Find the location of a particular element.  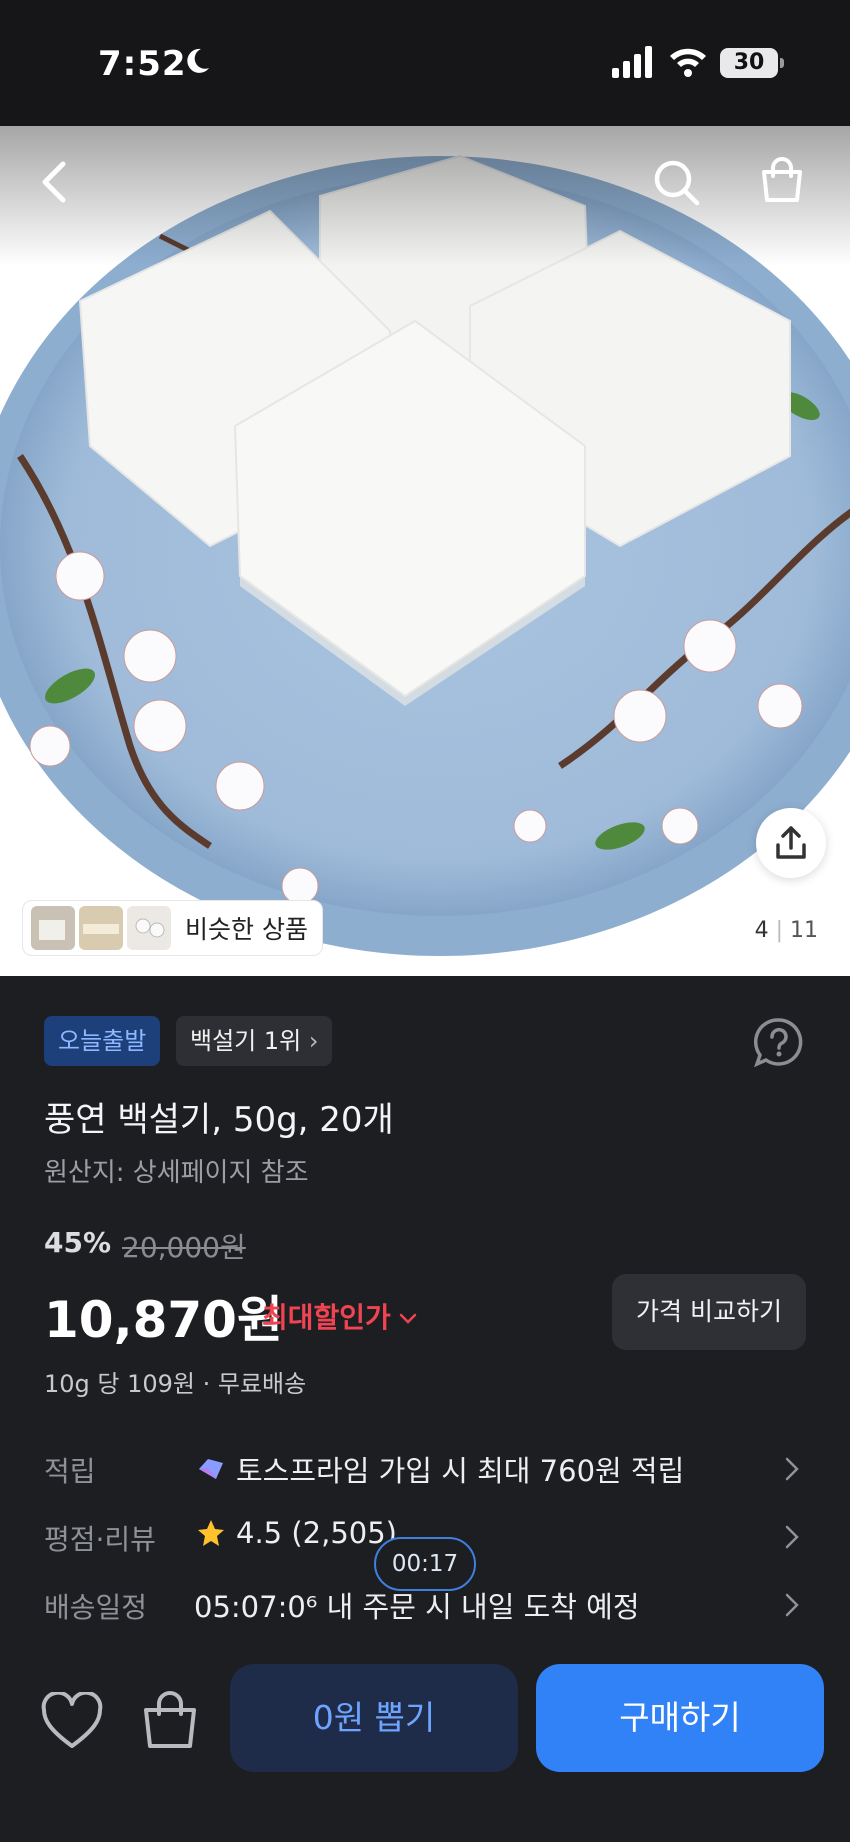

similar-products-button: 비슷한 상품 is located at coordinates (172, 928).